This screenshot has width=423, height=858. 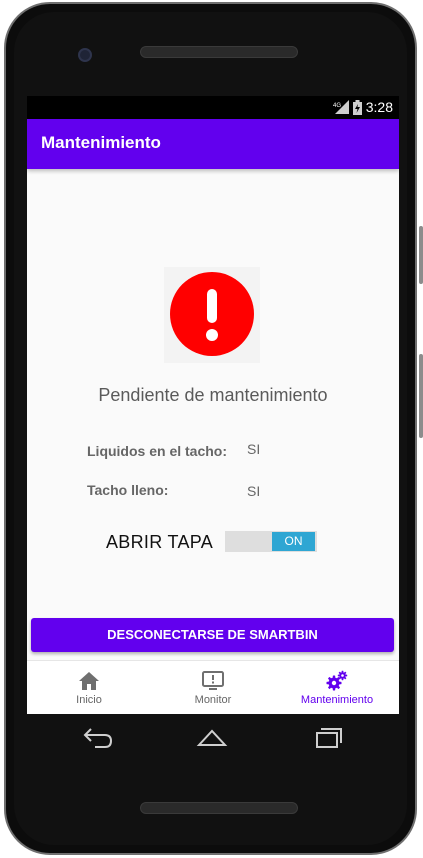 I want to click on home-nav-icon, so click(x=212, y=737).